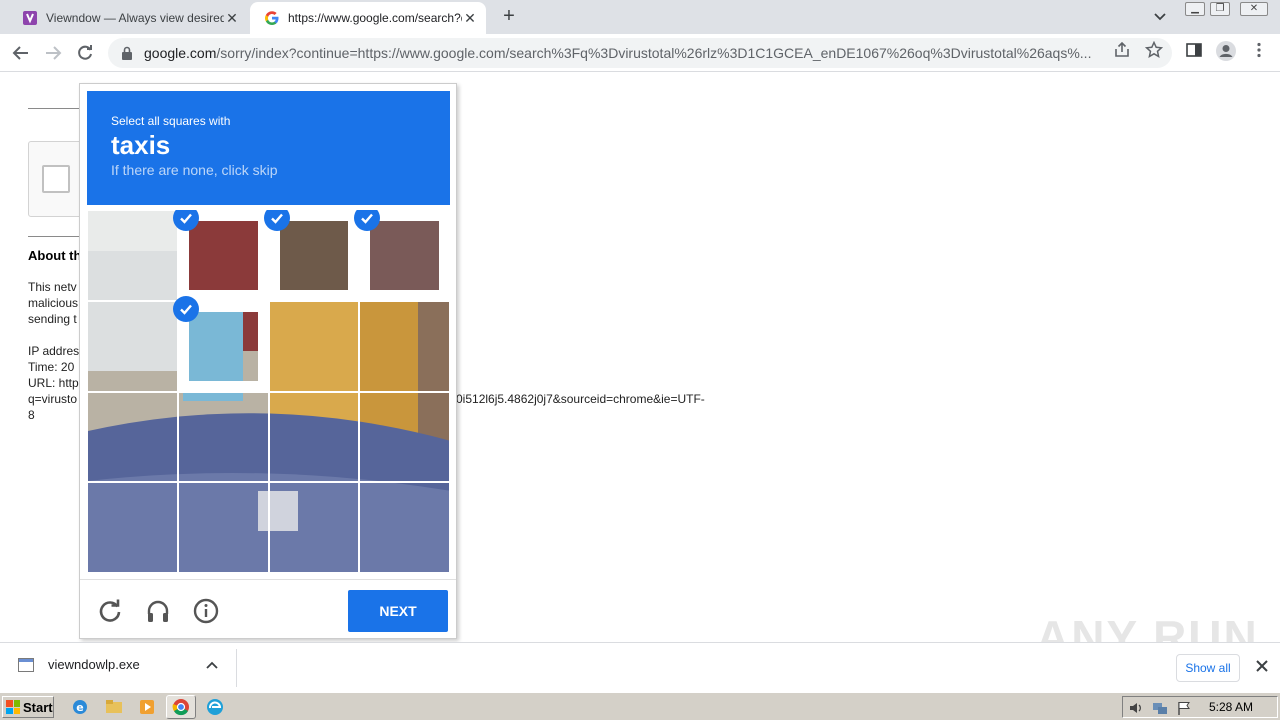  I want to click on taskbar-clock: 5:28 AM, so click(1231, 707).